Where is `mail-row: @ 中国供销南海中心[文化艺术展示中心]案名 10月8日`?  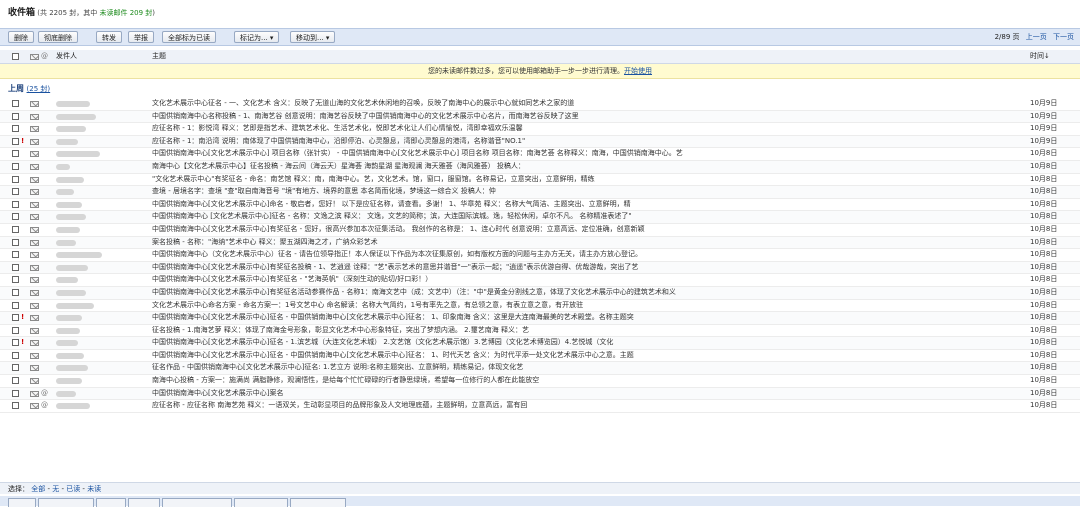 mail-row: @ 中国供销南海中心[文化艺术展示中心]案名 10月8日 is located at coordinates (540, 394).